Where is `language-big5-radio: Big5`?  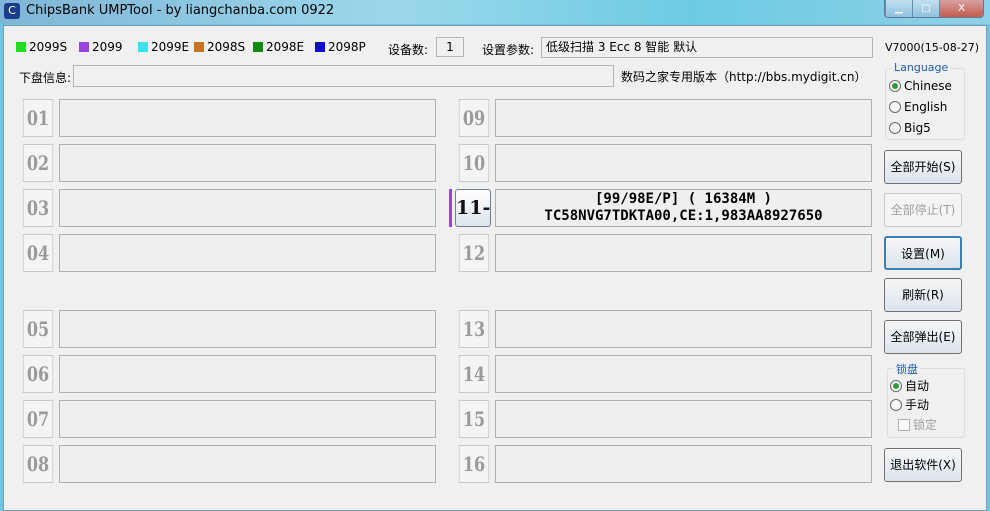 language-big5-radio: Big5 is located at coordinates (910, 128).